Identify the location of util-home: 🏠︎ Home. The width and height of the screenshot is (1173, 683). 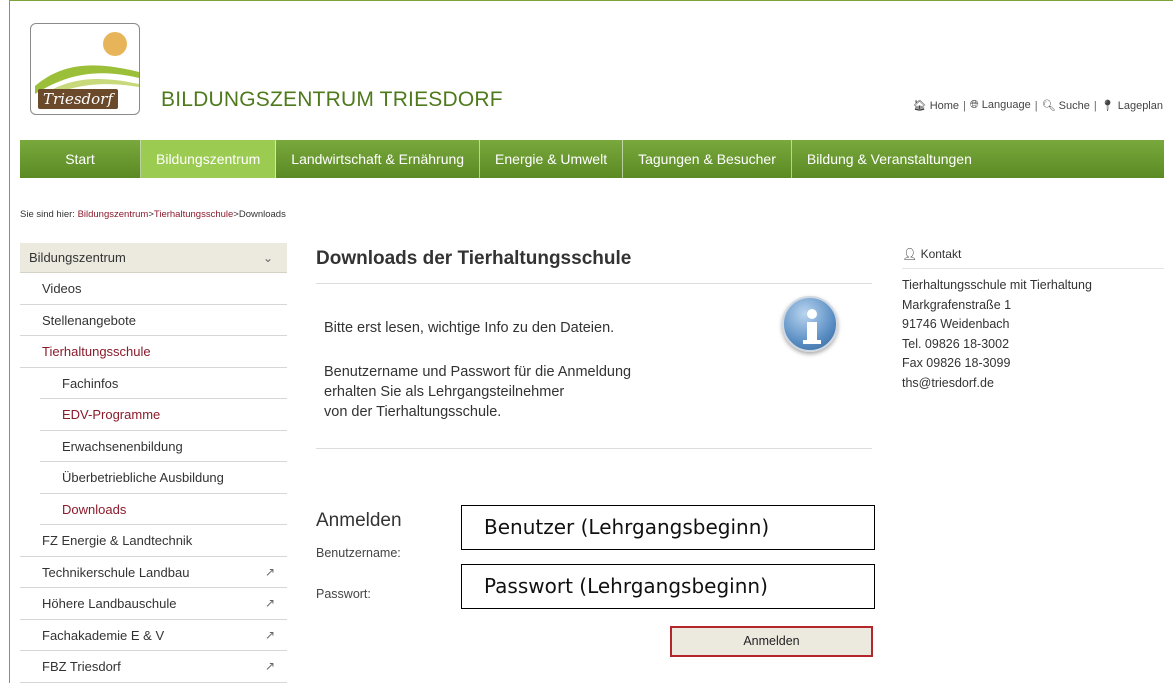
(936, 105).